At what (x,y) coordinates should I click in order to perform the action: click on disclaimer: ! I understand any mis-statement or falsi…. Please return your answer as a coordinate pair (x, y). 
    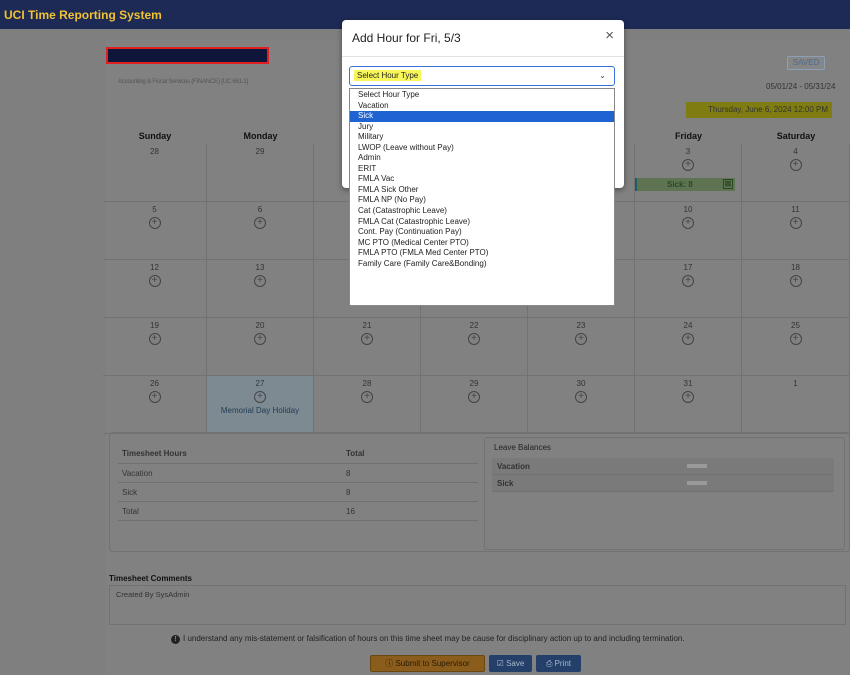
    Looking at the image, I should click on (428, 639).